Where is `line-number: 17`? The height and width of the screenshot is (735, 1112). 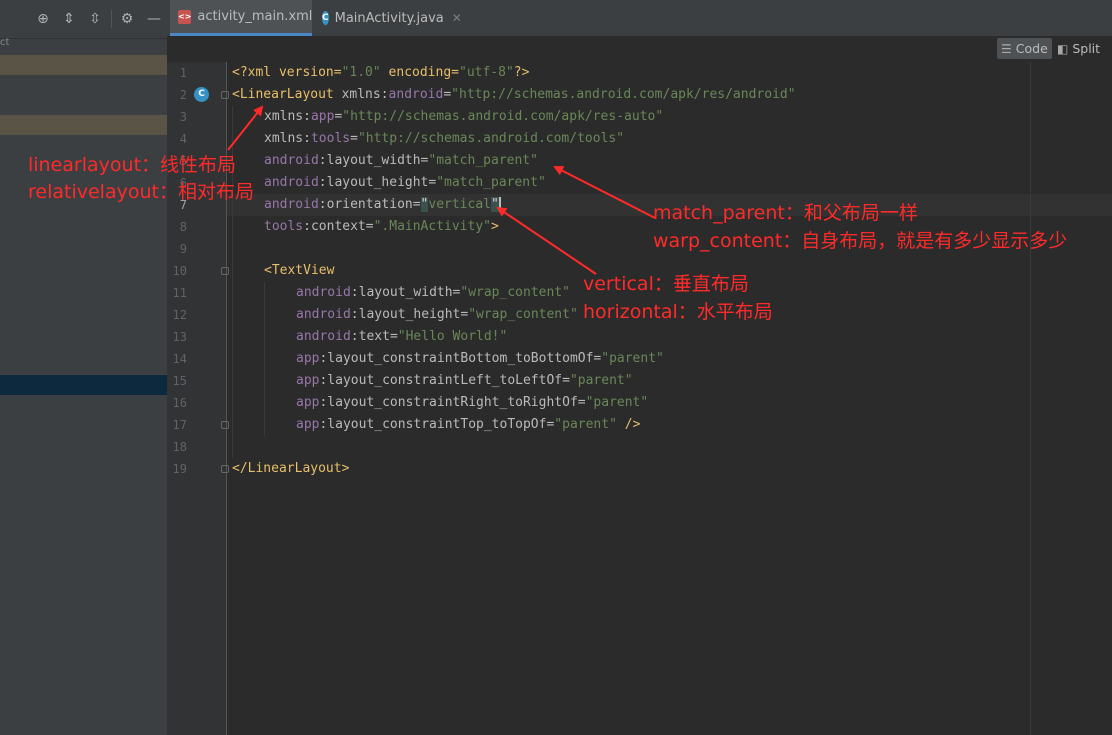
line-number: 17 is located at coordinates (179, 425).